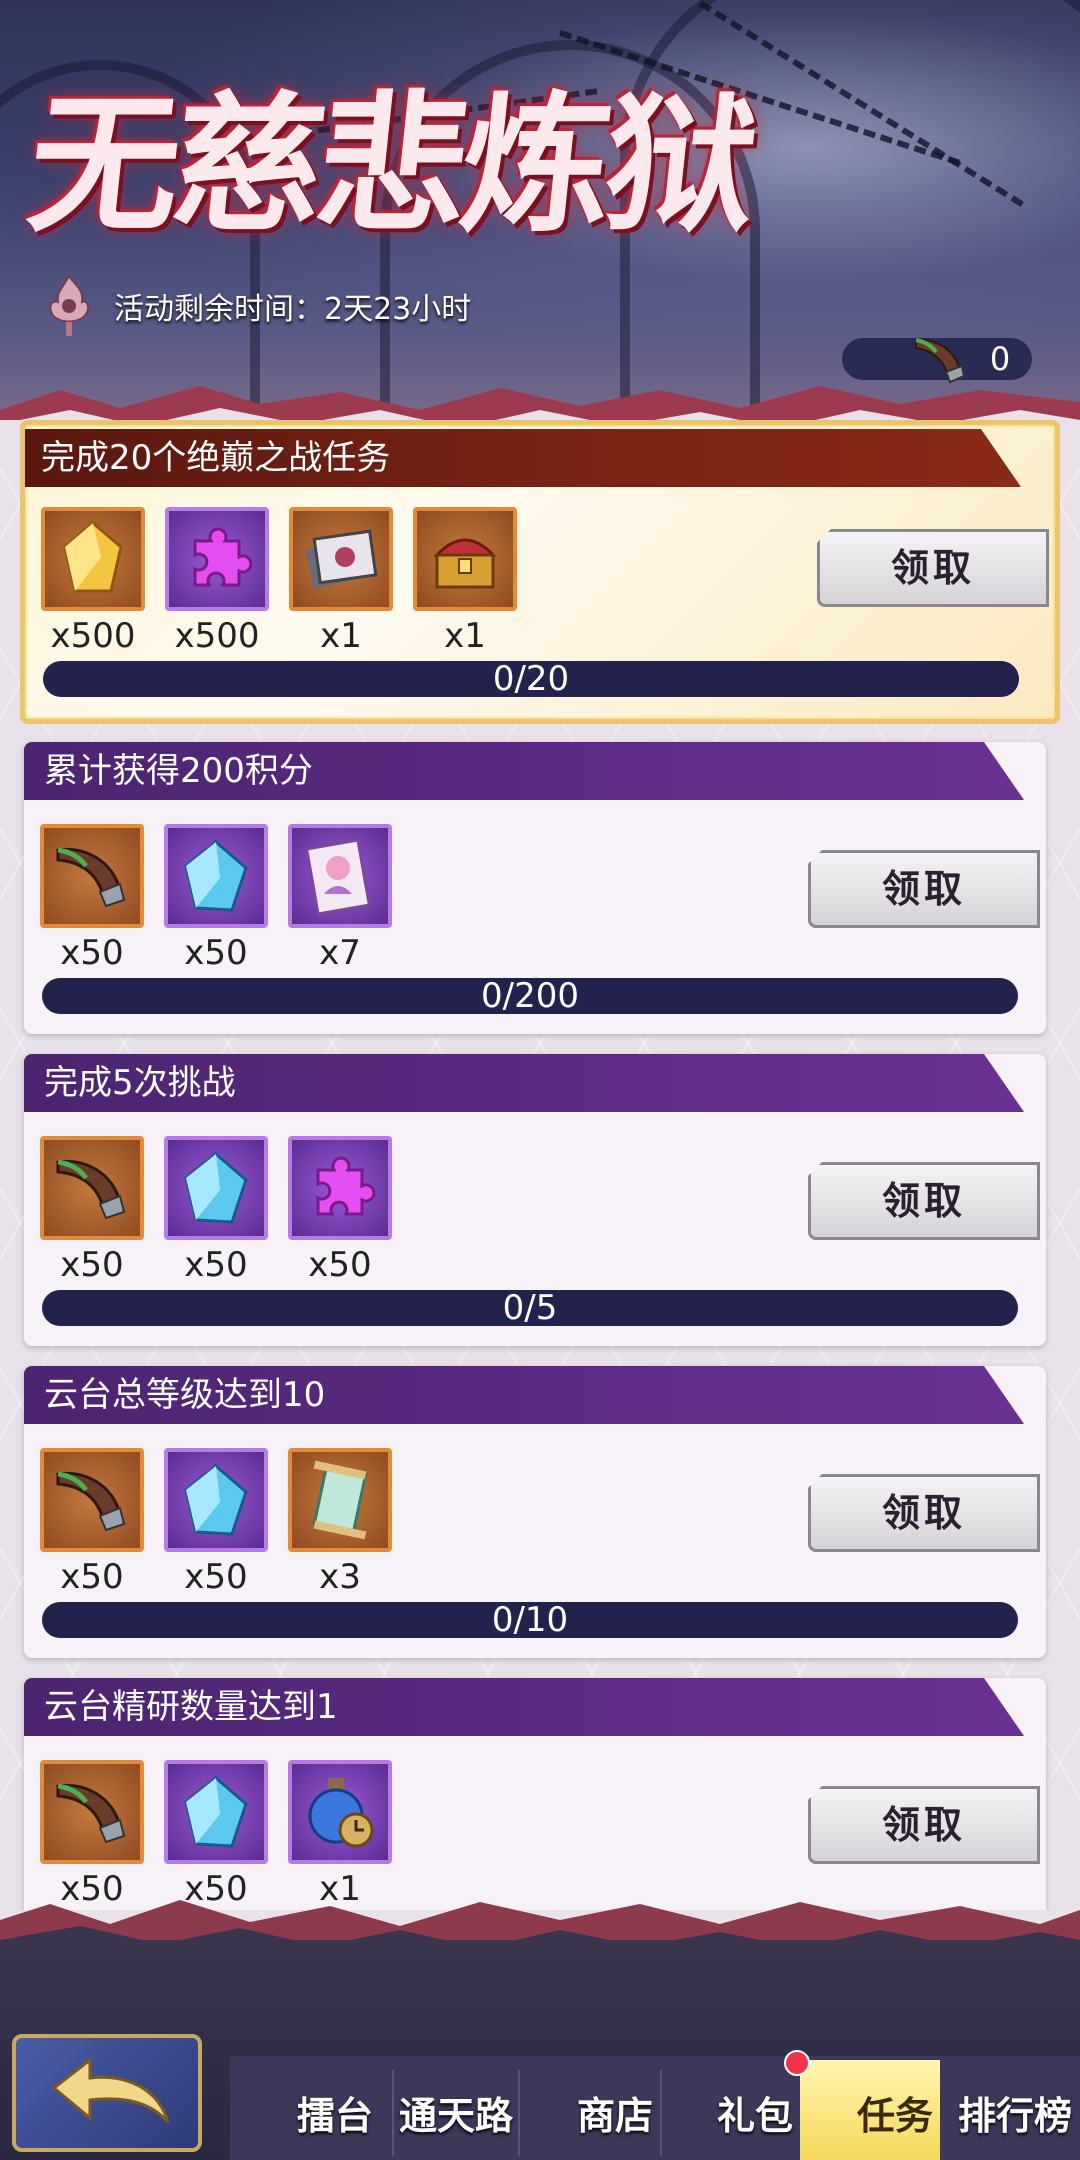 The height and width of the screenshot is (2160, 1080). I want to click on task-title: 云台总等级达到10, so click(524, 1395).